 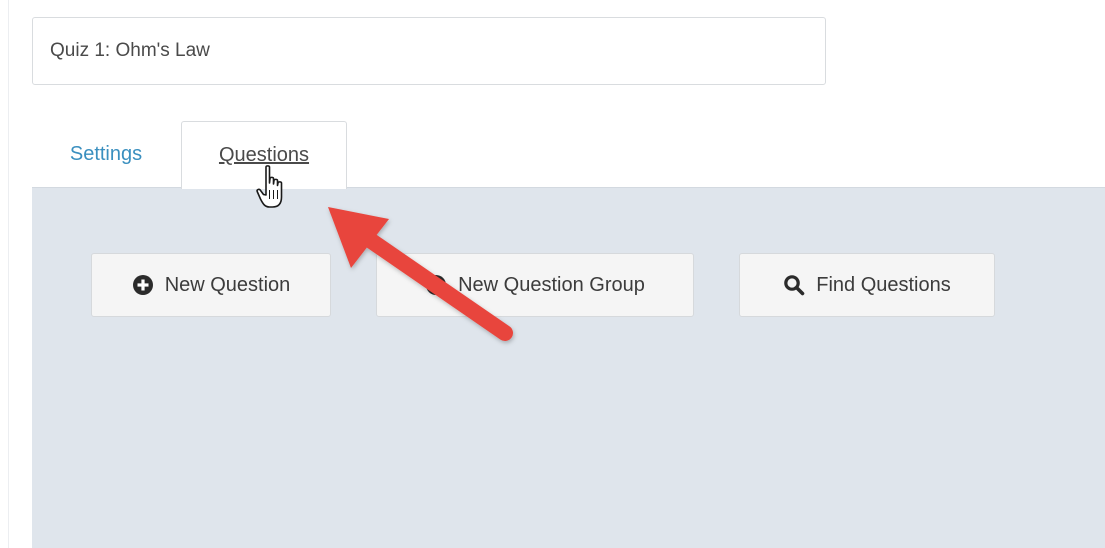 I want to click on tab-settings: Settings, so click(x=106, y=154).